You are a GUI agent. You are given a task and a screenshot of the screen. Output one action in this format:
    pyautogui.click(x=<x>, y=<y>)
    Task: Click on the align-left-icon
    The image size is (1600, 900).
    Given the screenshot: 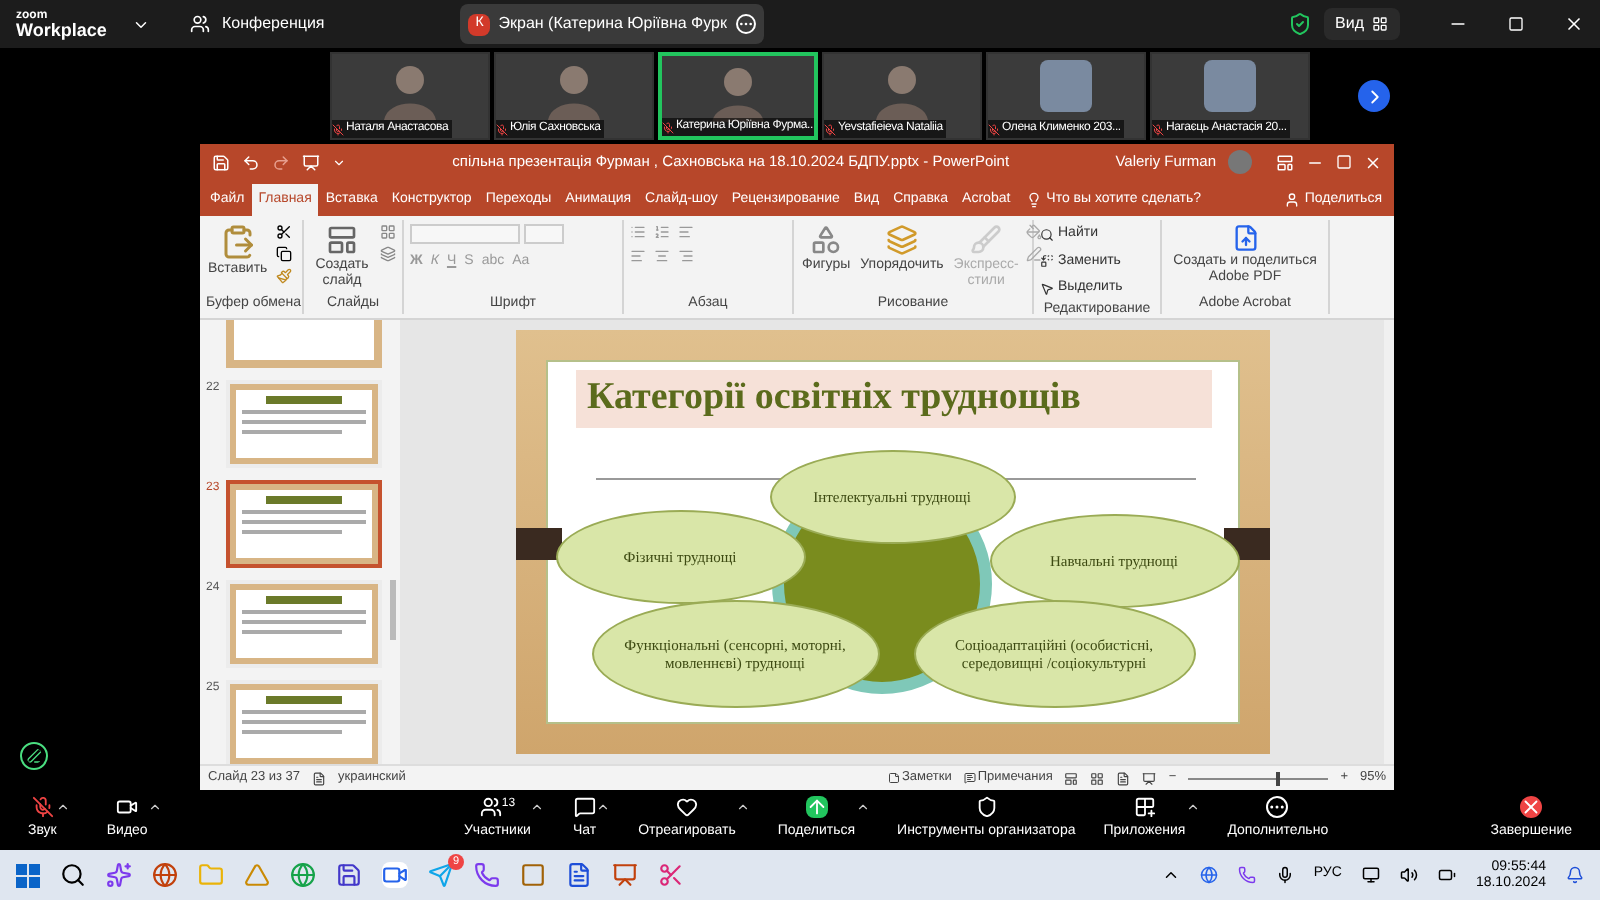 What is the action you would take?
    pyautogui.click(x=638, y=256)
    